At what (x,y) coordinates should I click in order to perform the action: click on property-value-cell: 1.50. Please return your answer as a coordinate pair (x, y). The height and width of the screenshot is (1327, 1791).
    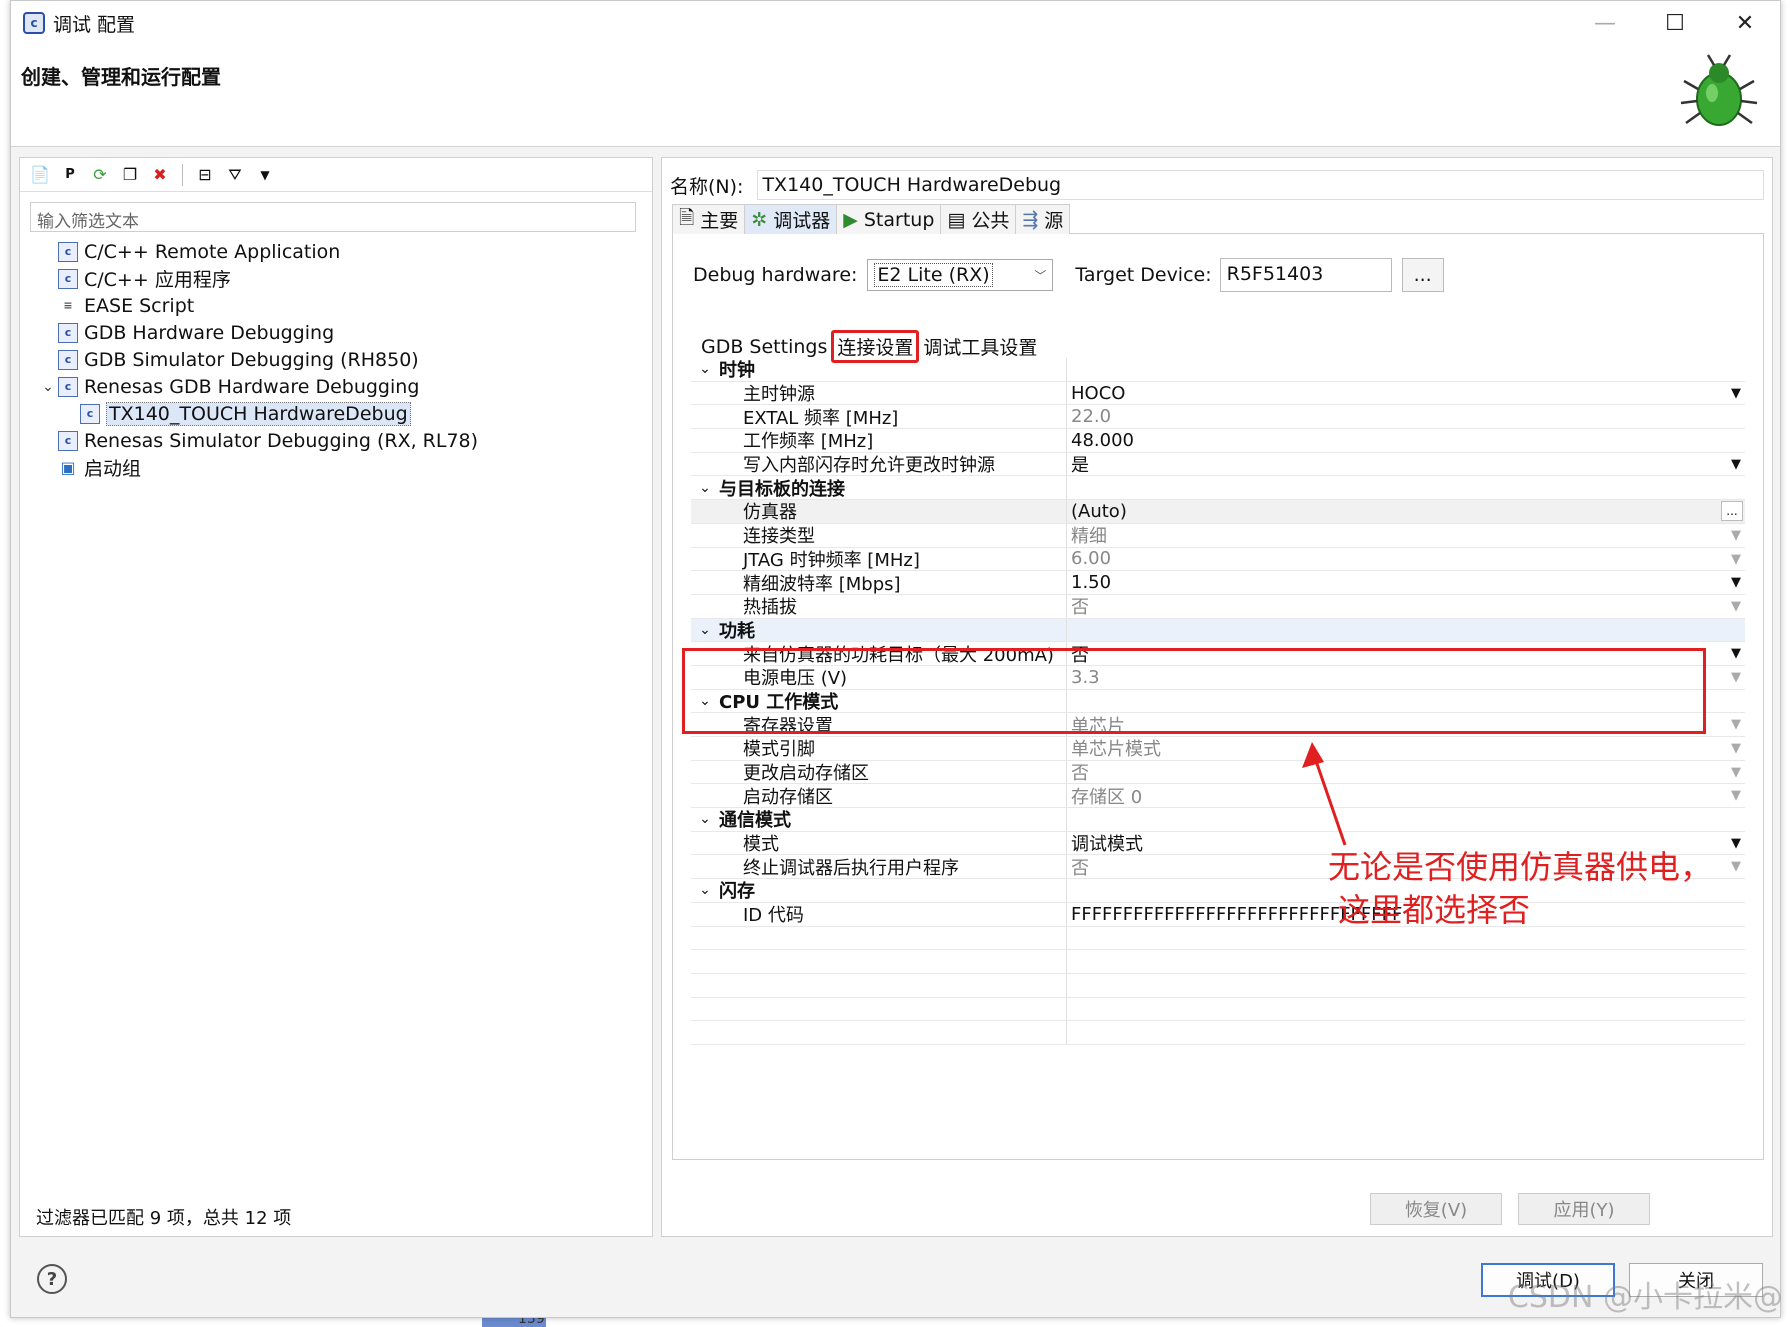
    Looking at the image, I should click on (1406, 582).